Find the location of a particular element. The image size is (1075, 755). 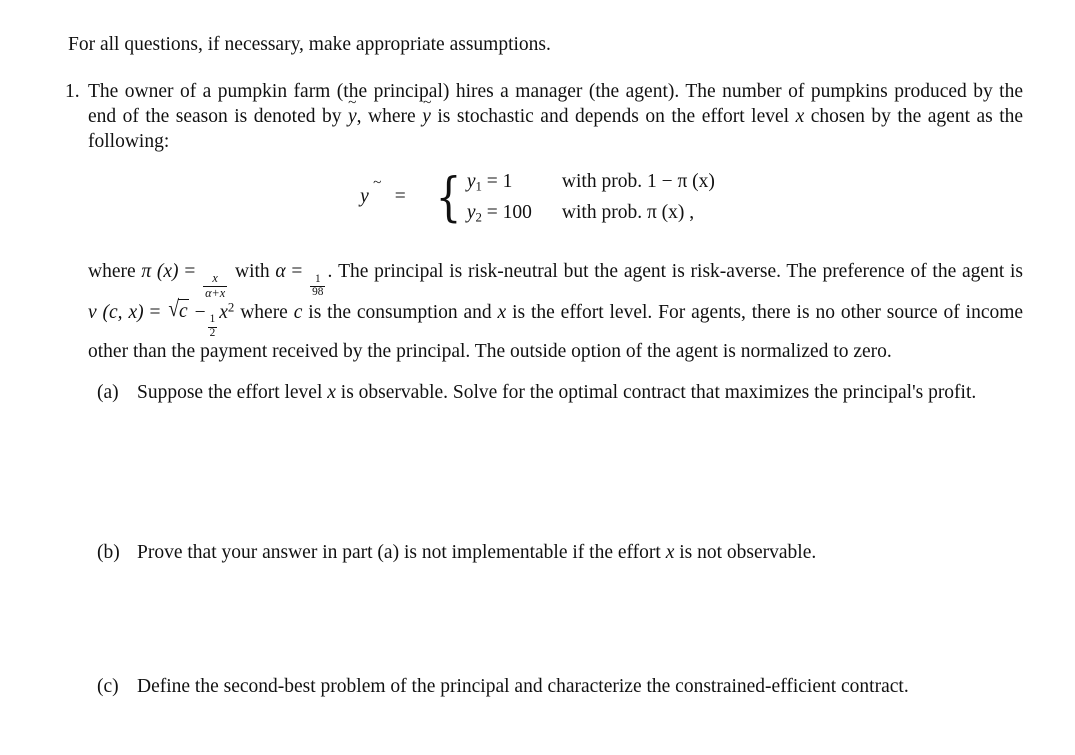

fraction-numerator-2: 1 is located at coordinates (317, 278).